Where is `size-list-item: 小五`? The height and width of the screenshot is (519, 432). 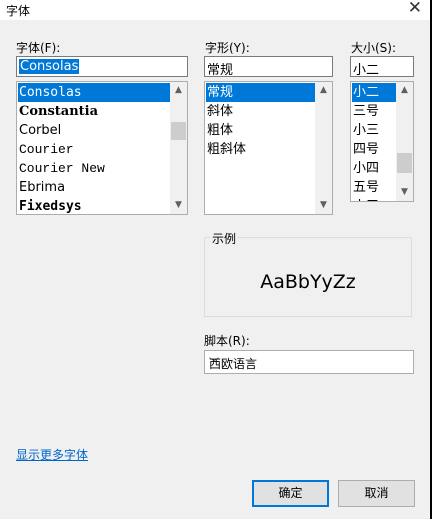
size-list-item: 小五 is located at coordinates (374, 199).